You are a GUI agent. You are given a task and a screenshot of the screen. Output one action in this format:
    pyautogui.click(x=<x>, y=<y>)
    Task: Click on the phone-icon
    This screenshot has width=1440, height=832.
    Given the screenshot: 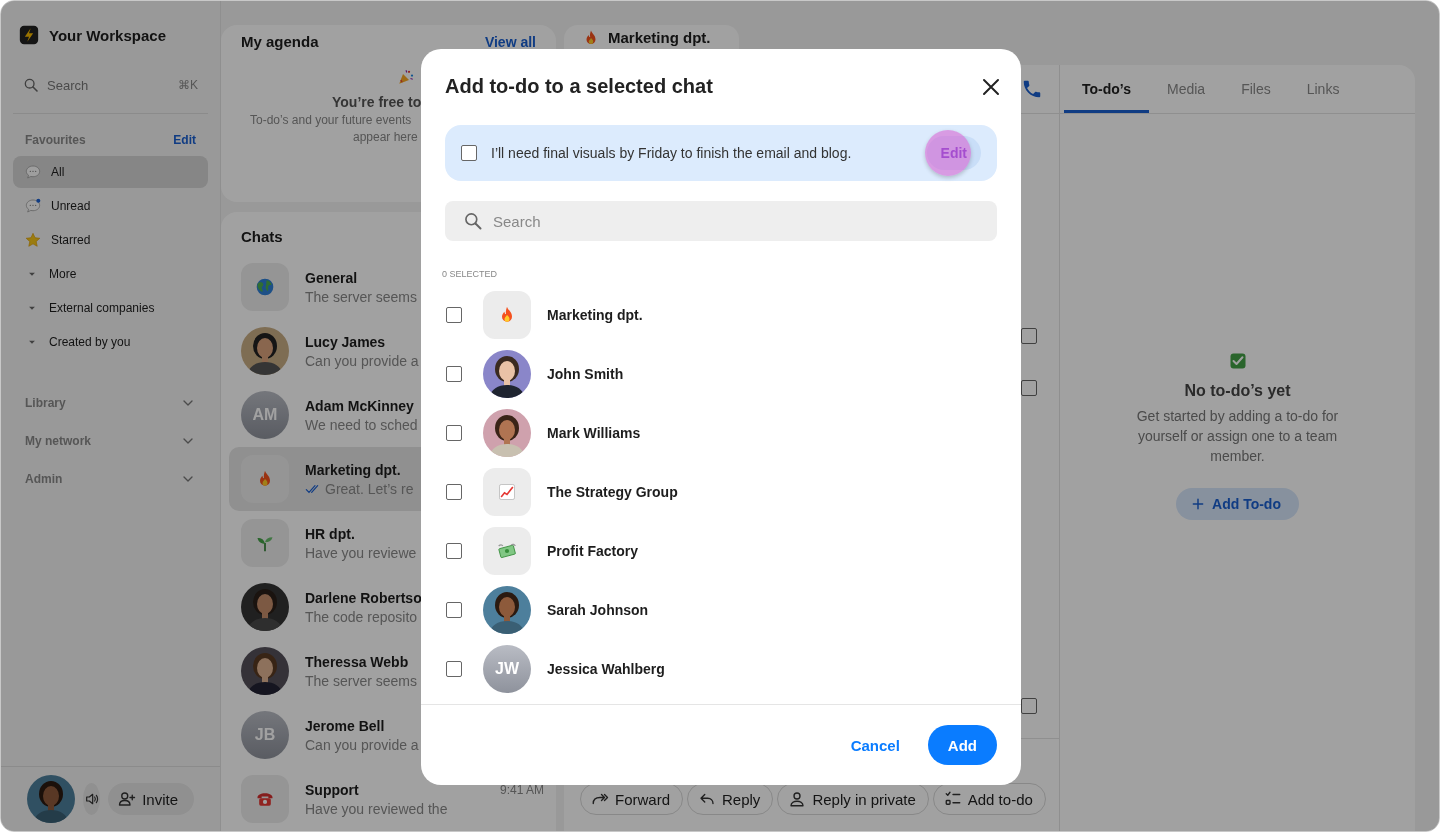 What is the action you would take?
    pyautogui.click(x=1032, y=89)
    